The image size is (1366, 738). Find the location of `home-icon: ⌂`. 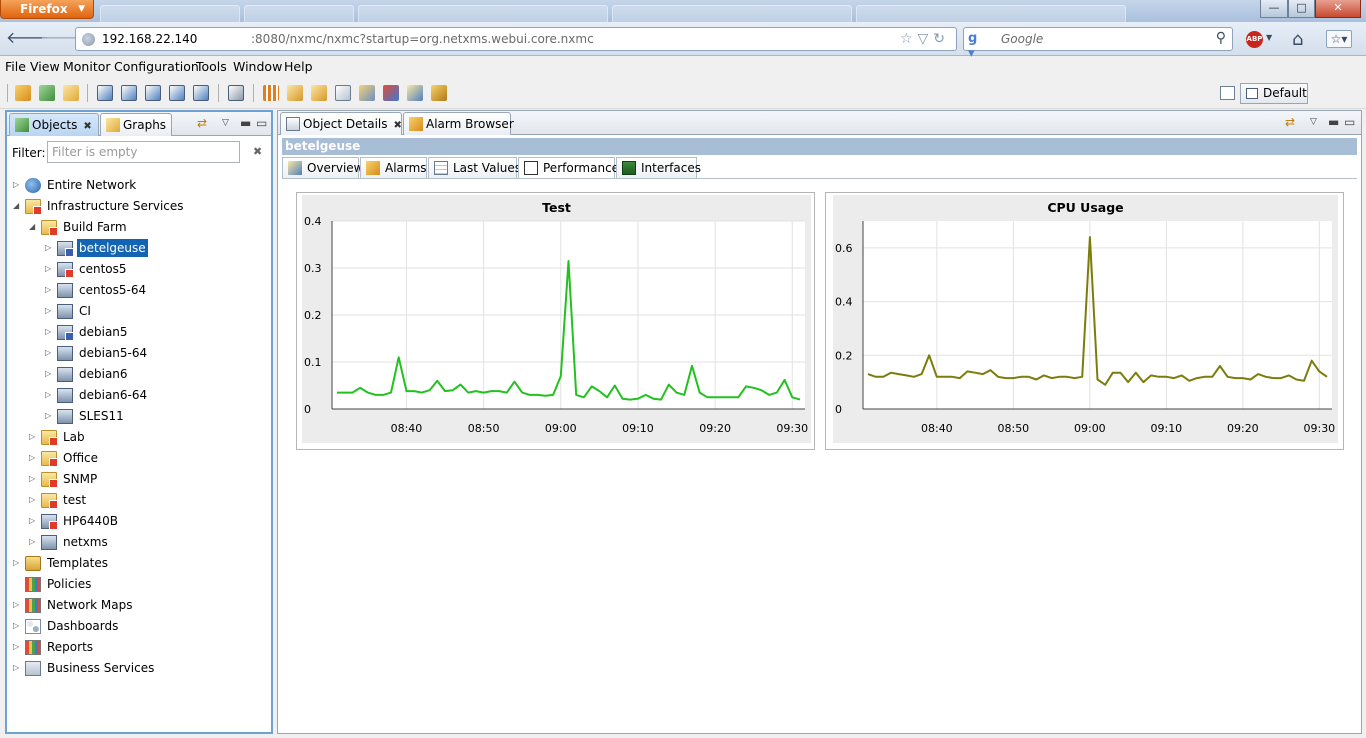

home-icon: ⌂ is located at coordinates (1297, 39).